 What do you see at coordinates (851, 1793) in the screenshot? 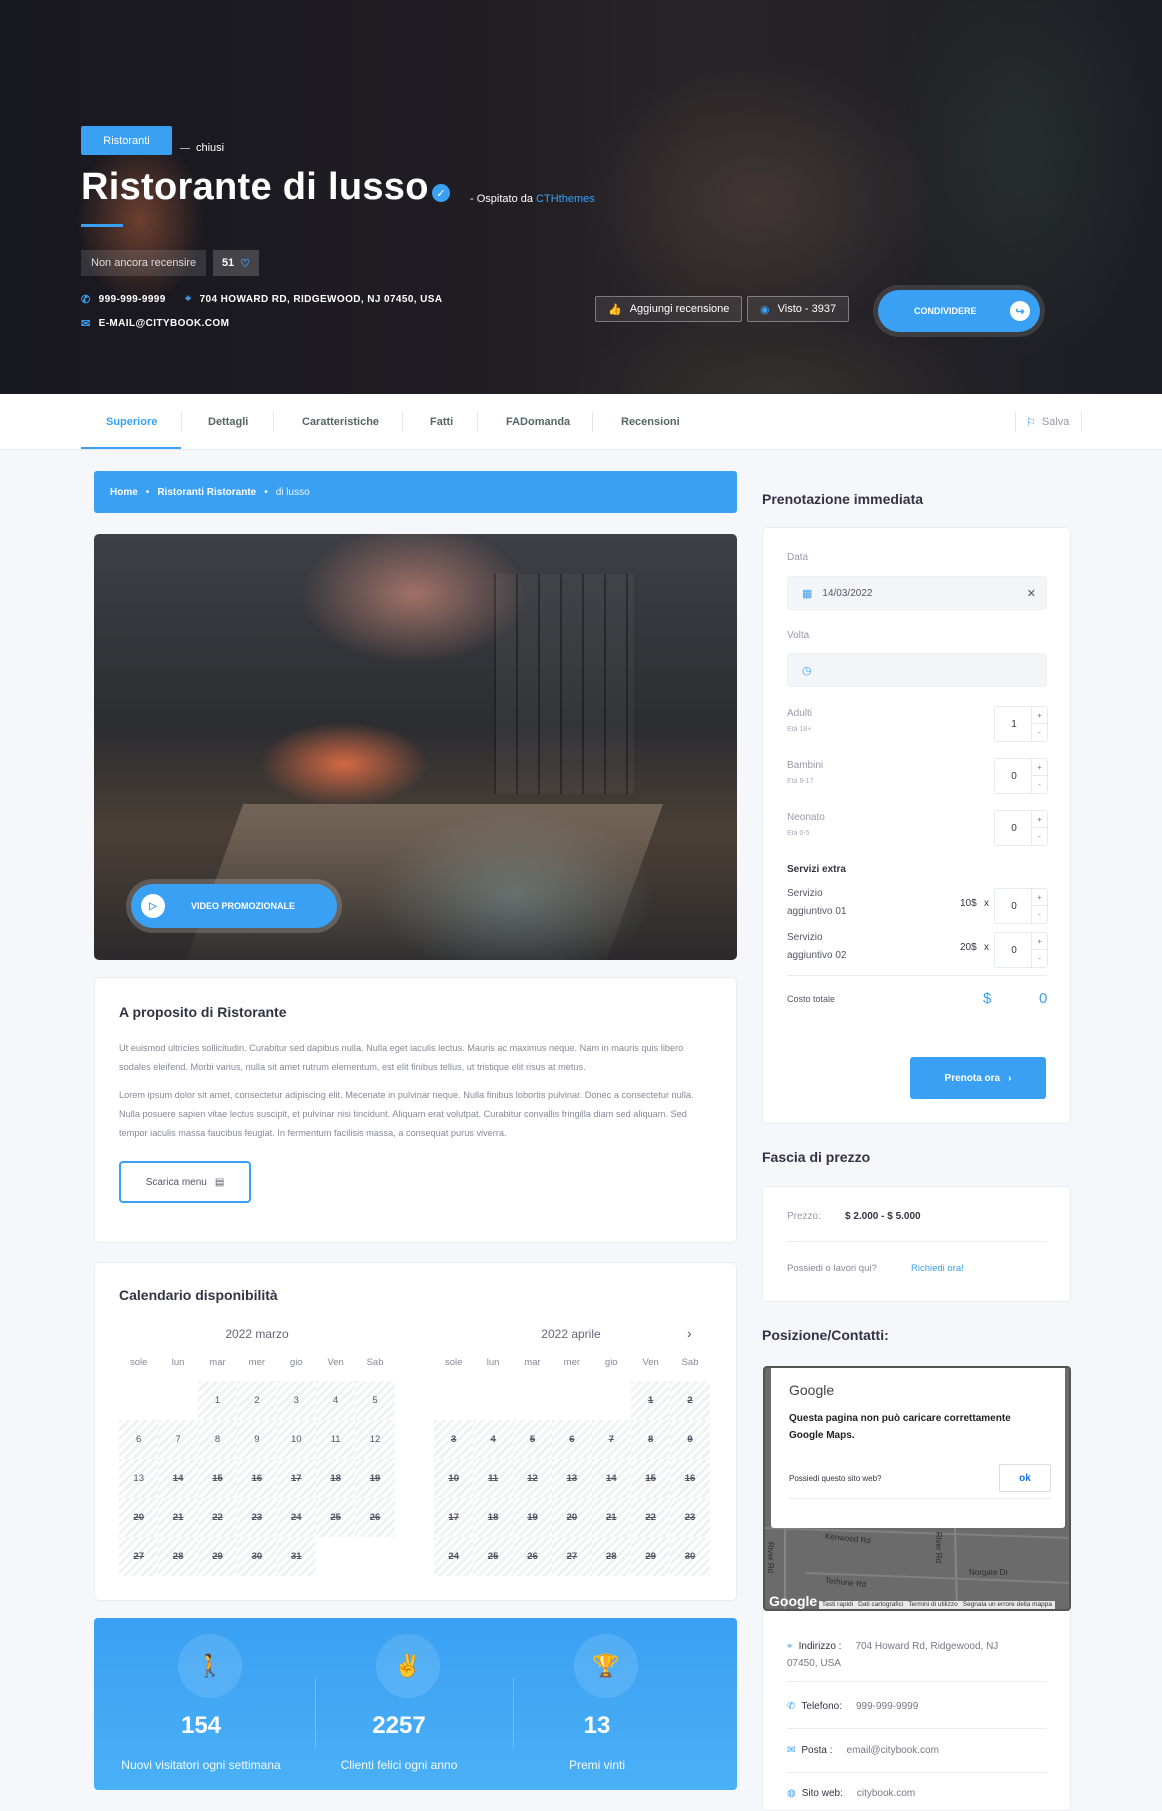
I see `contact-website: ◍ Sito web: citybook.com` at bounding box center [851, 1793].